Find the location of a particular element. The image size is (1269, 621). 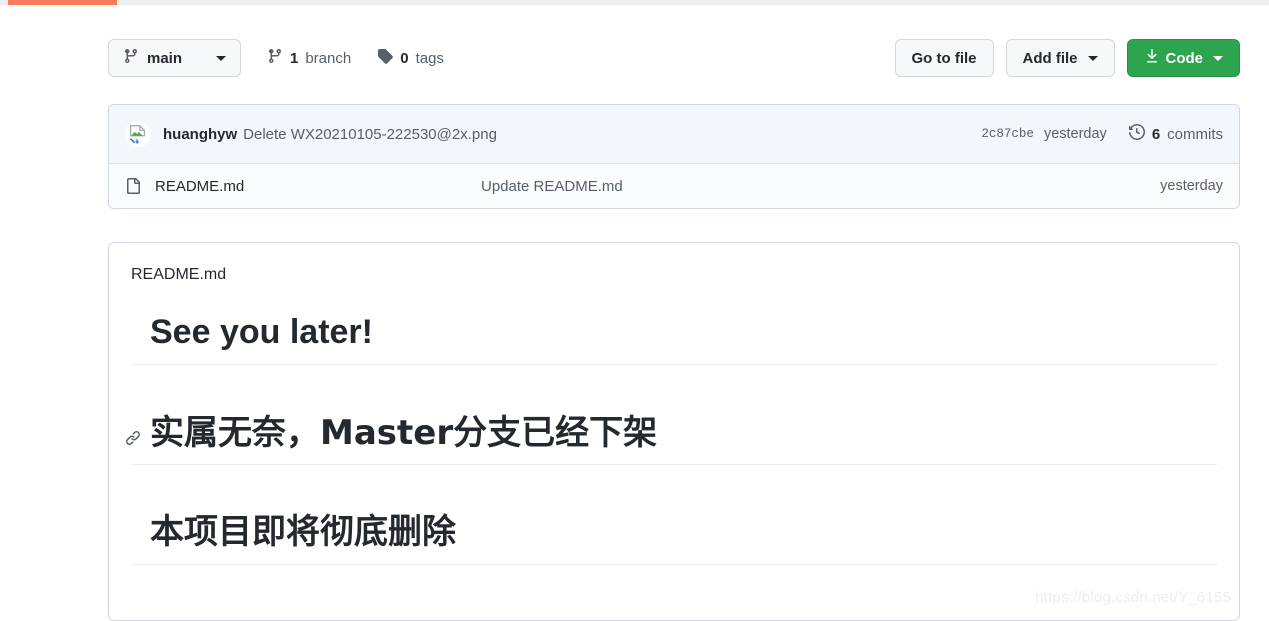

link-anchor-icon is located at coordinates (133, 438).